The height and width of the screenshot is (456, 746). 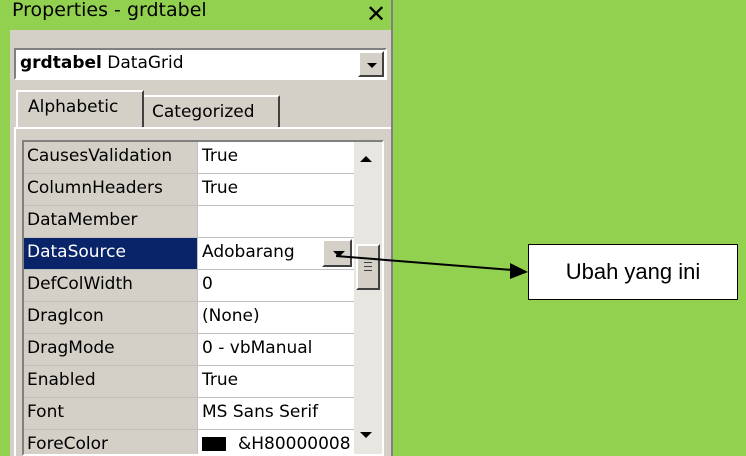 I want to click on property-name: DragMode, so click(x=111, y=349).